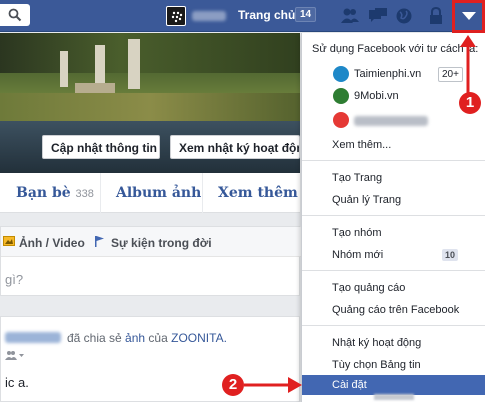  Describe the element at coordinates (9, 241) in the screenshot. I see `photo-icon` at that location.